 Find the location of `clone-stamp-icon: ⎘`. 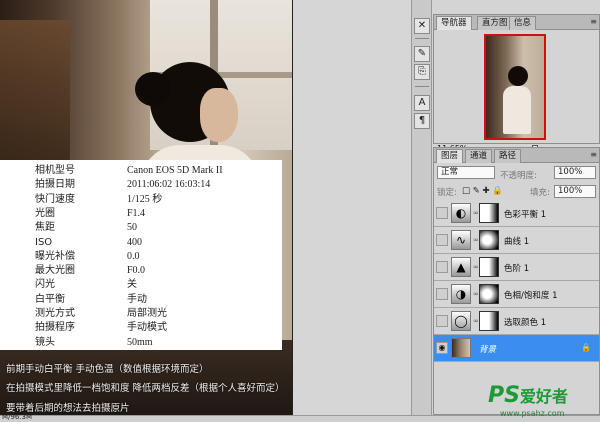

clone-stamp-icon: ⎘ is located at coordinates (422, 72).